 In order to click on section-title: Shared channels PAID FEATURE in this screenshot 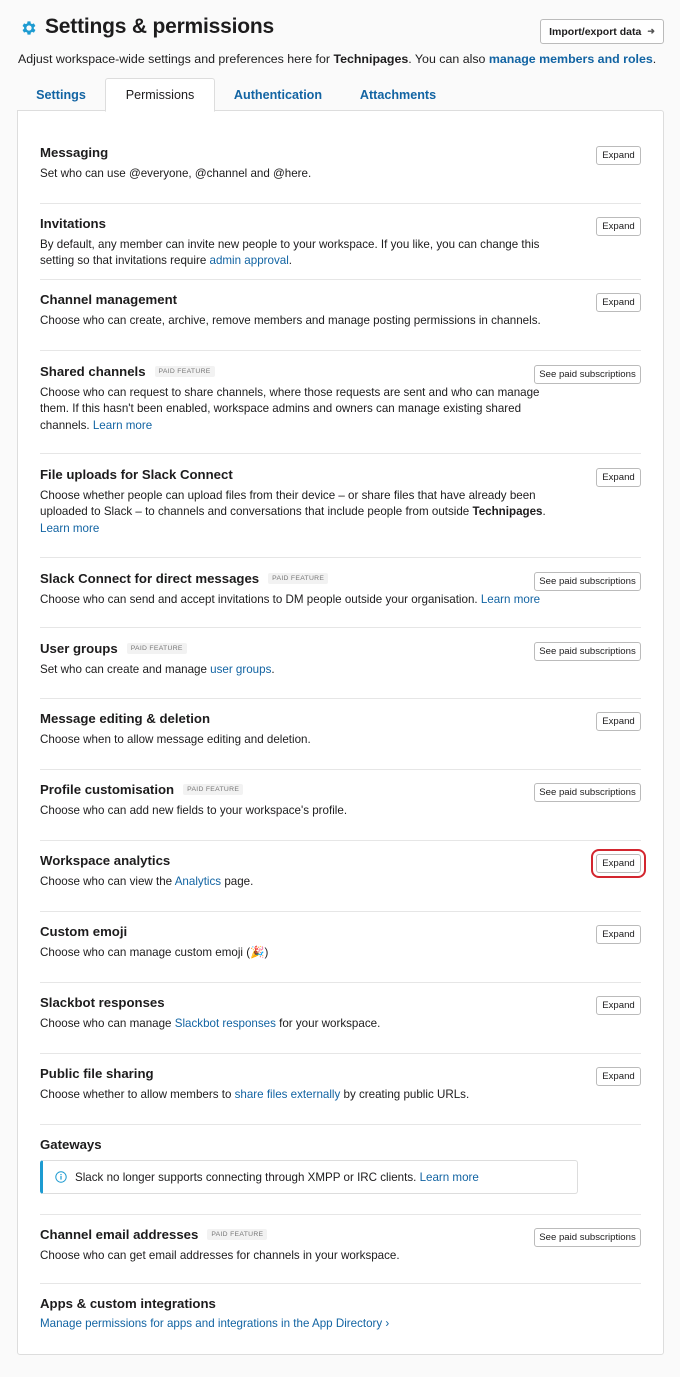, I will do `click(127, 371)`.